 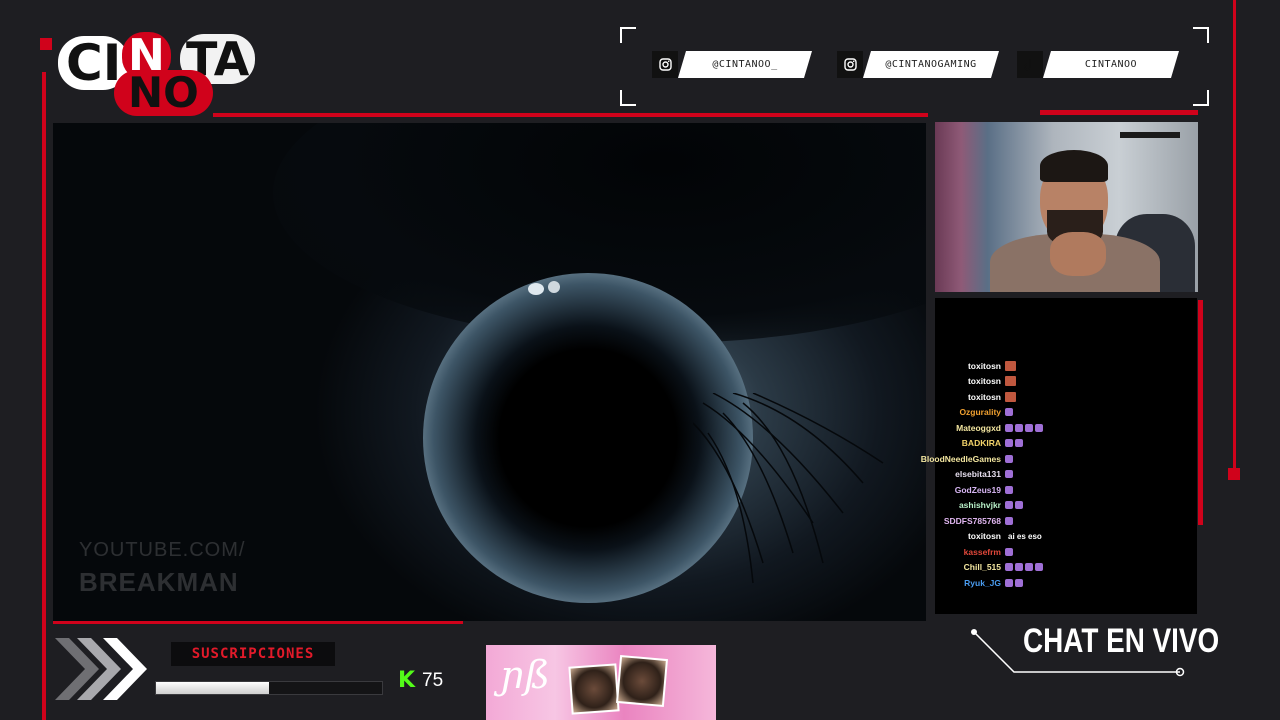 I want to click on frame-accent-left, so click(x=44, y=396).